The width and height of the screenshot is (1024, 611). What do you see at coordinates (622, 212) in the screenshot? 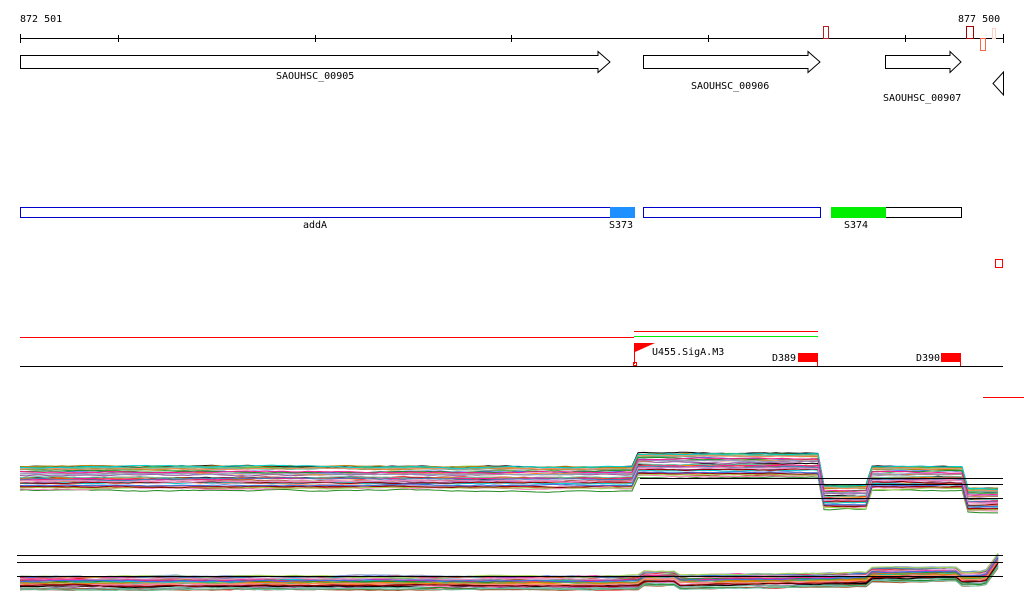
I see `operon-segment-S373` at bounding box center [622, 212].